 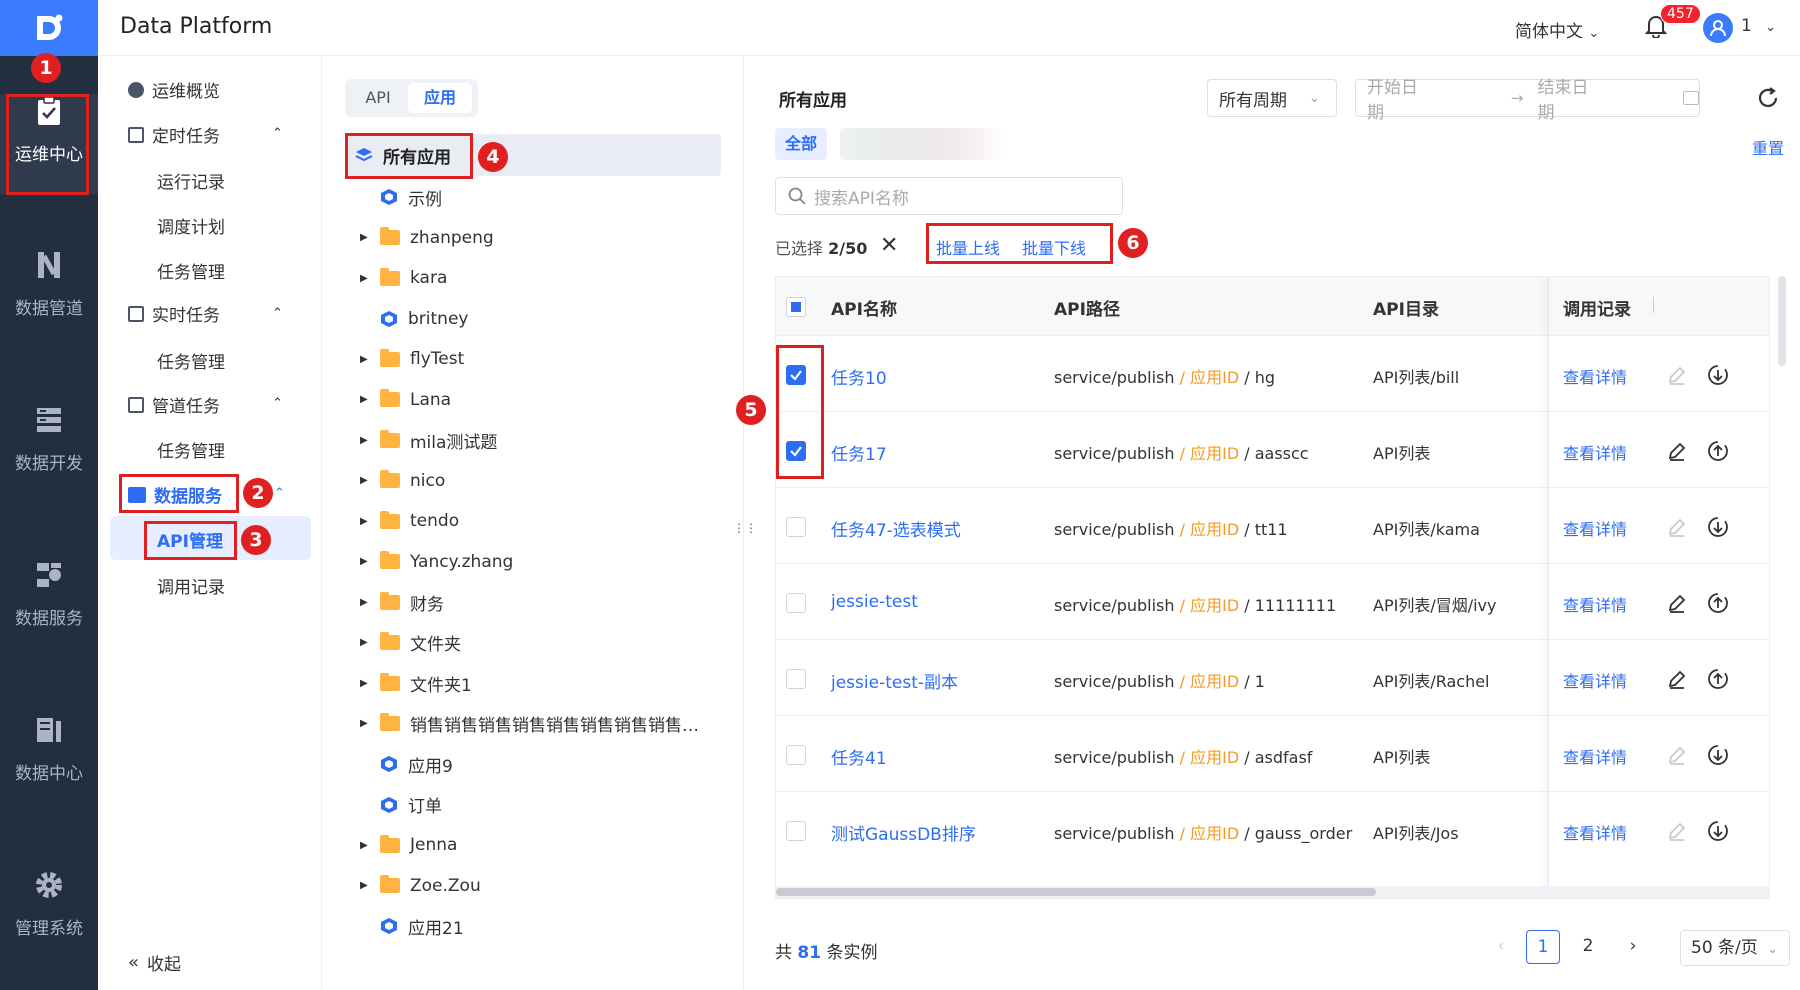 What do you see at coordinates (191, 585) in the screenshot?
I see `menu-call-records: 调用记录` at bounding box center [191, 585].